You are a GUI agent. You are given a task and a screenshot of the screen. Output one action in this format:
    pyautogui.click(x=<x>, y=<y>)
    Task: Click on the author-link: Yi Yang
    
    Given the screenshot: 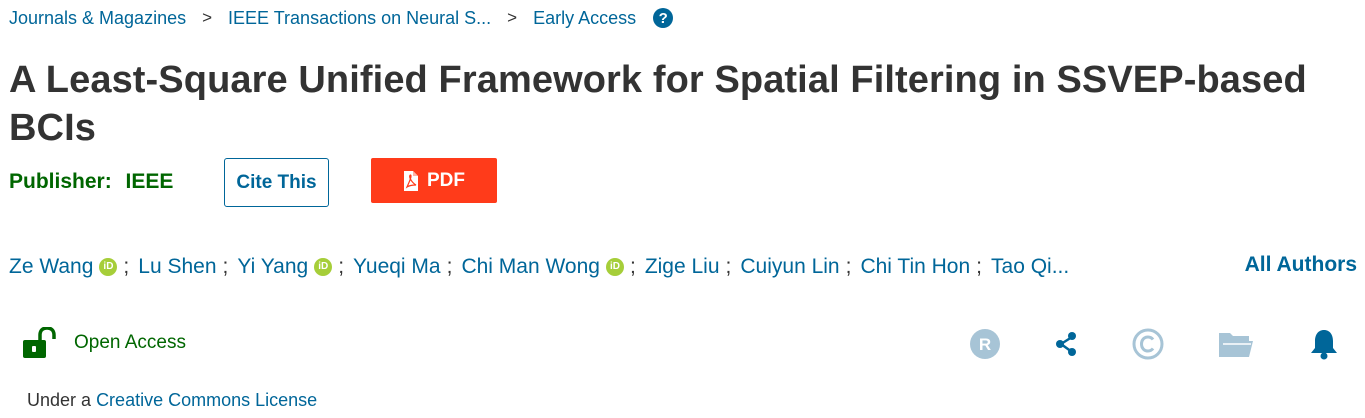 What is the action you would take?
    pyautogui.click(x=272, y=267)
    